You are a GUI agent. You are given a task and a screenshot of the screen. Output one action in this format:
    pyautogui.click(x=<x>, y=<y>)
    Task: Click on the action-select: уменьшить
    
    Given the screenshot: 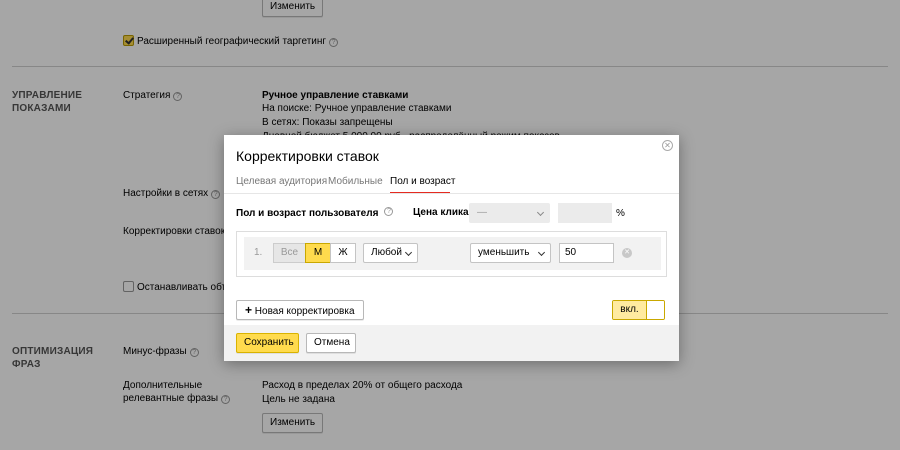 What is the action you would take?
    pyautogui.click(x=510, y=253)
    